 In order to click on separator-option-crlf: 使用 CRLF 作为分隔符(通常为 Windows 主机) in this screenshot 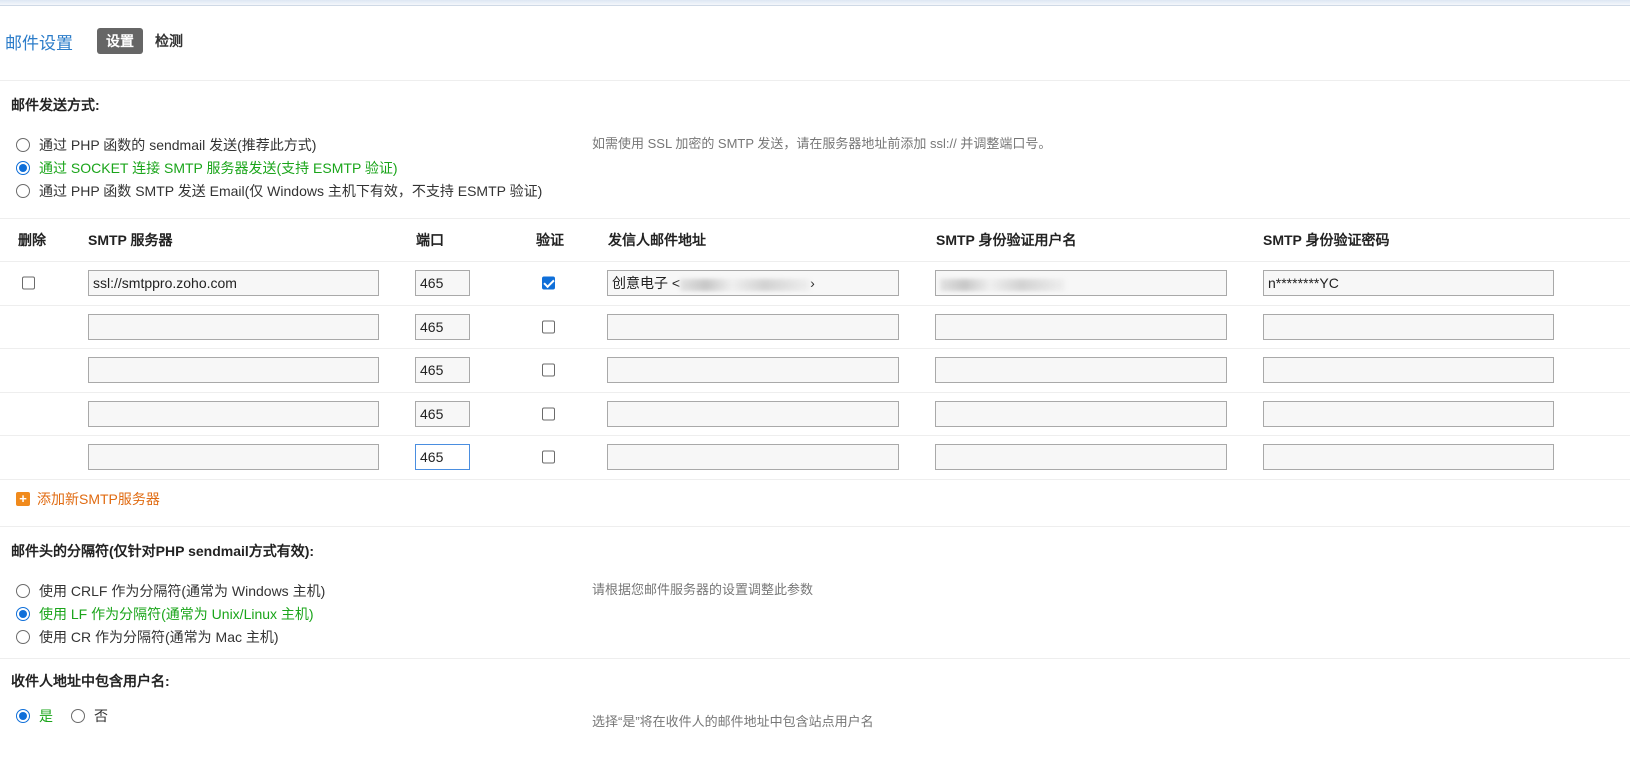, I will do `click(170, 590)`.